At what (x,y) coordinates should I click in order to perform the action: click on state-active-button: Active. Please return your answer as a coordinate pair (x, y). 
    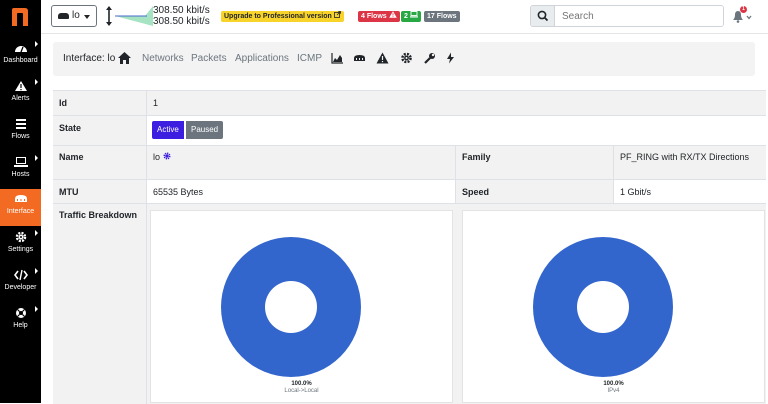
    Looking at the image, I should click on (168, 130).